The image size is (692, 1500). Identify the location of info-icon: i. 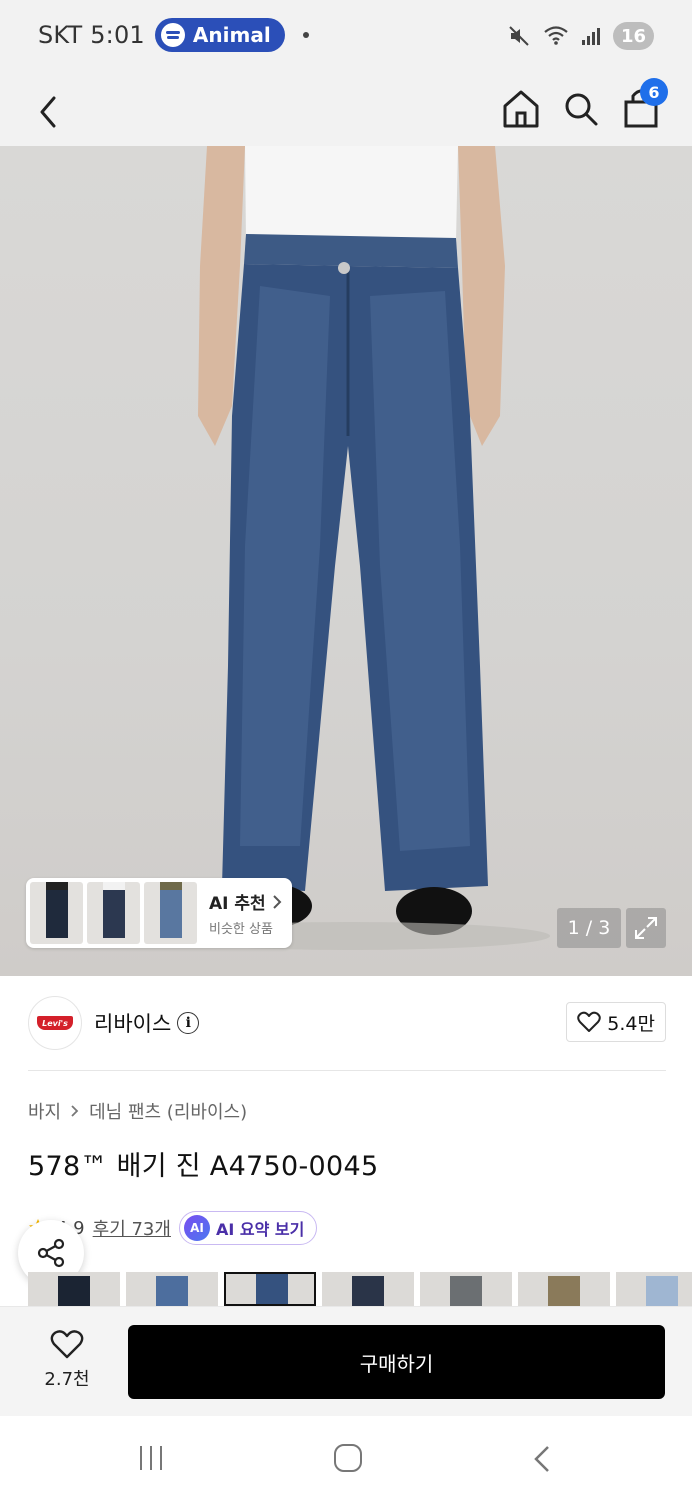
(188, 1023).